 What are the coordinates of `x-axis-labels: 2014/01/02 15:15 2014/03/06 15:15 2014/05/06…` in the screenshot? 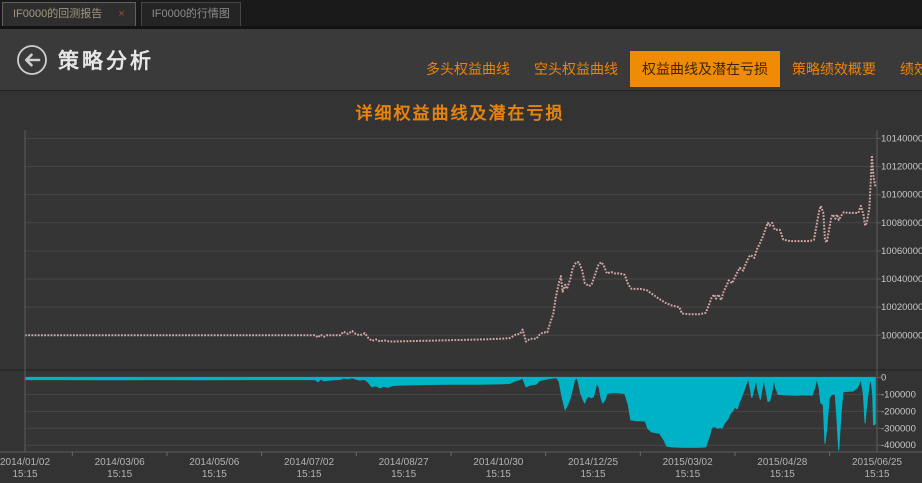 It's located at (461, 470).